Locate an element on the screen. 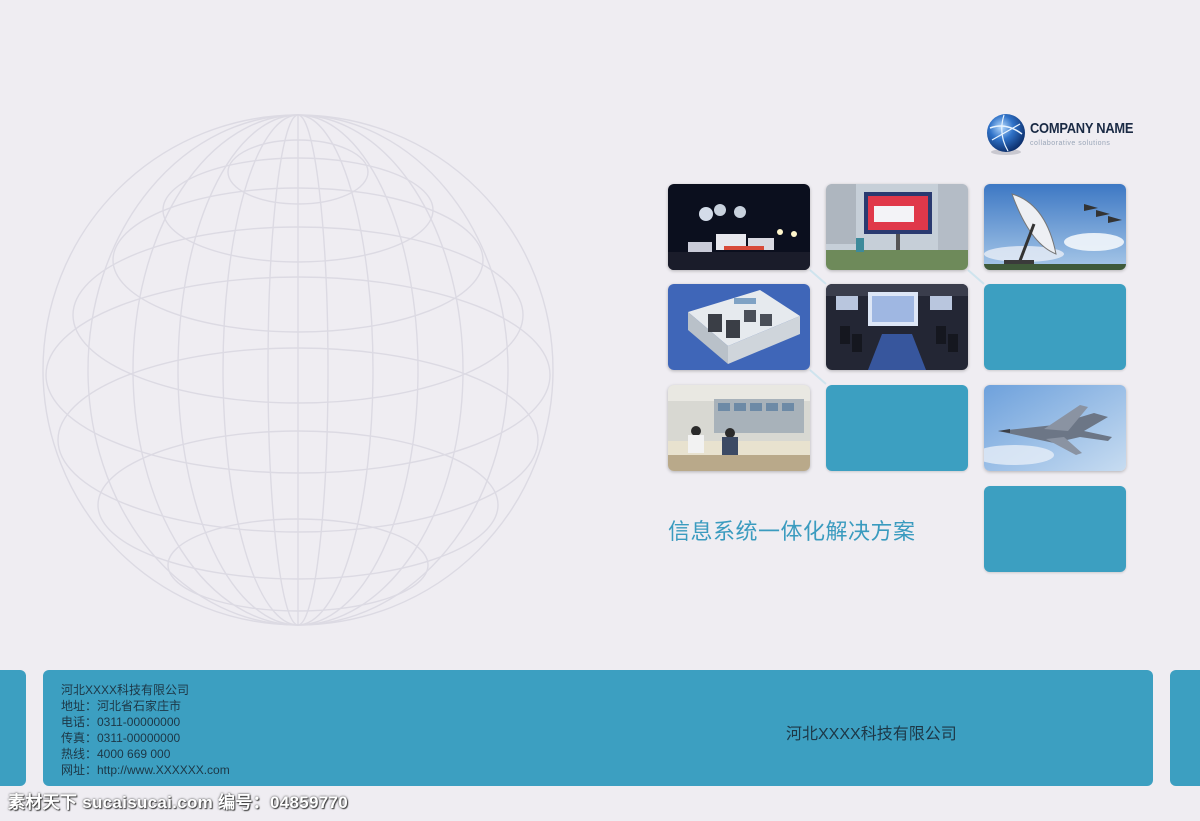 The height and width of the screenshot is (821, 1200). watermark-text: 素材天下 sucaisucai.com 编号：04859770 is located at coordinates (178, 802).